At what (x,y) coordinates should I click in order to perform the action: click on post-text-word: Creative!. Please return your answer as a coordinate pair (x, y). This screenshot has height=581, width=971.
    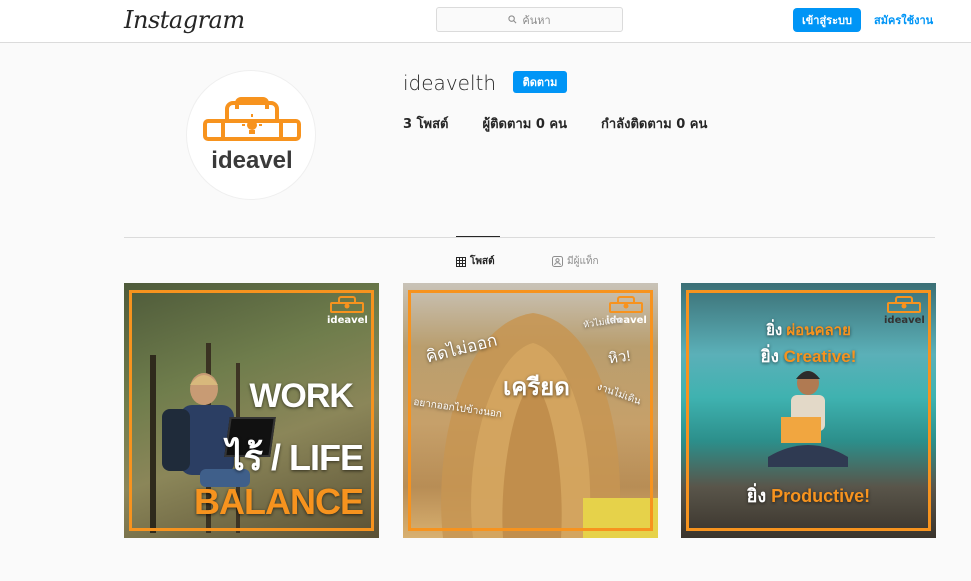
    Looking at the image, I should click on (820, 356).